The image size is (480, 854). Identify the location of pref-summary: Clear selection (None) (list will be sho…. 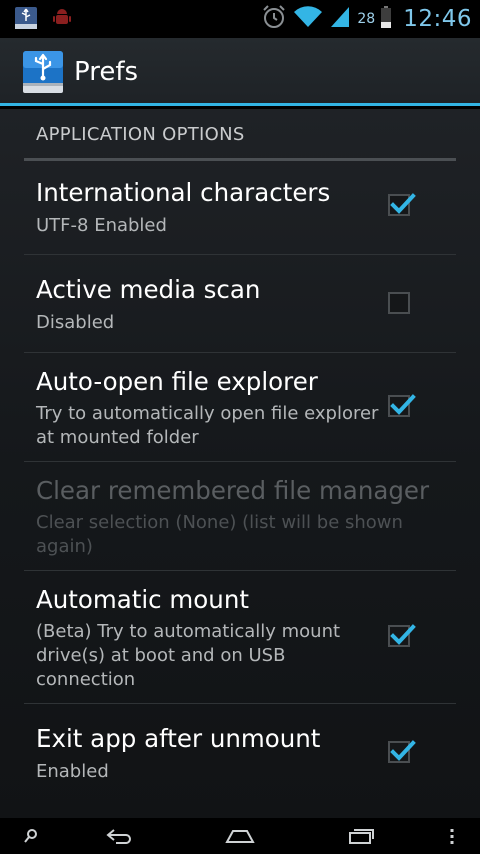
(219, 534).